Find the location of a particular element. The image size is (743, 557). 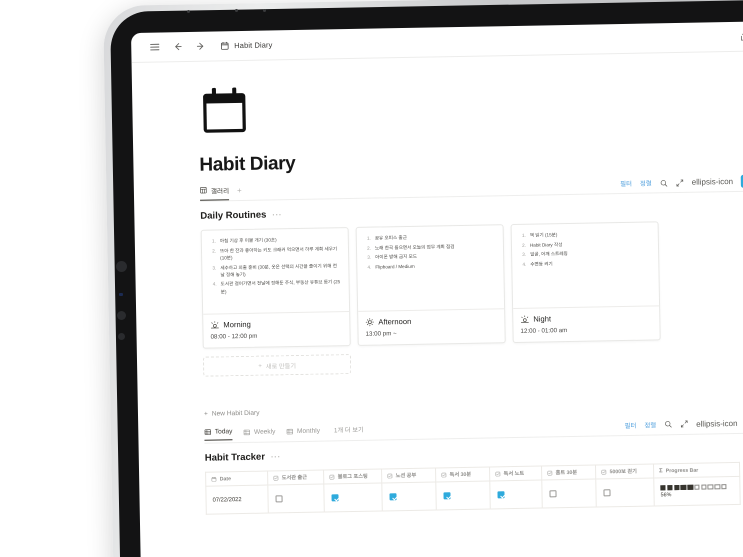

tablet-camera is located at coordinates (121, 266).